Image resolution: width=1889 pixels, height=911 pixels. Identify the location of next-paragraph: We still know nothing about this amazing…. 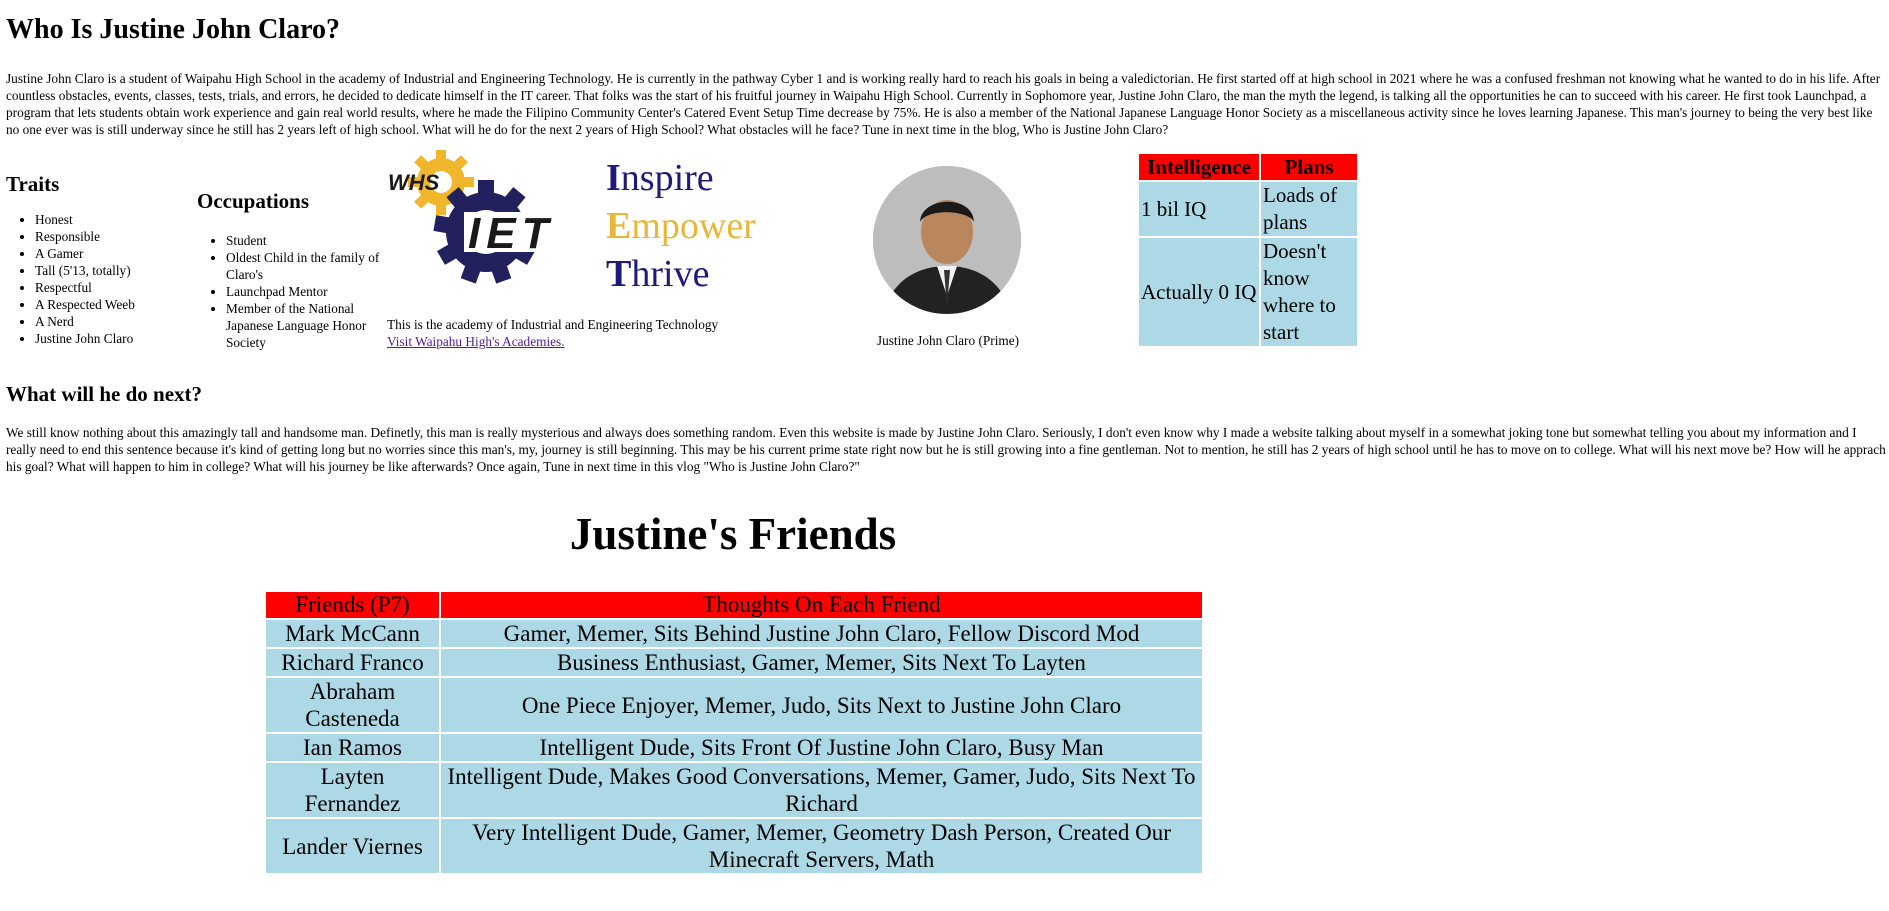
(946, 449).